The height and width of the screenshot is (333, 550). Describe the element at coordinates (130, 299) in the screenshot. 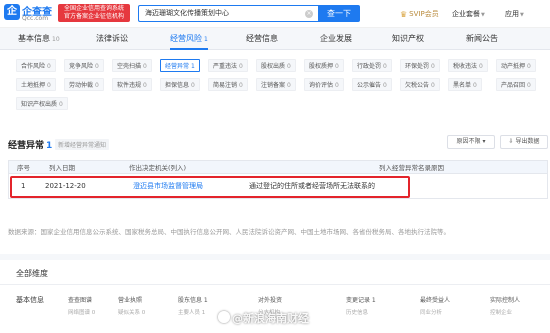

I see `dimension-link: 营业执照` at that location.